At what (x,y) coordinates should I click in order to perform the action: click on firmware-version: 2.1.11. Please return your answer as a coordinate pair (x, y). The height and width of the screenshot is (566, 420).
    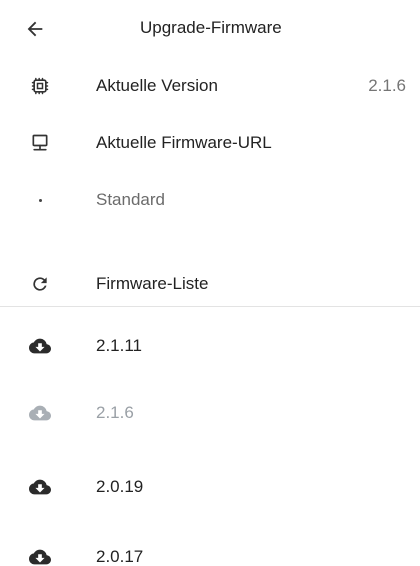
    Looking at the image, I should click on (119, 345).